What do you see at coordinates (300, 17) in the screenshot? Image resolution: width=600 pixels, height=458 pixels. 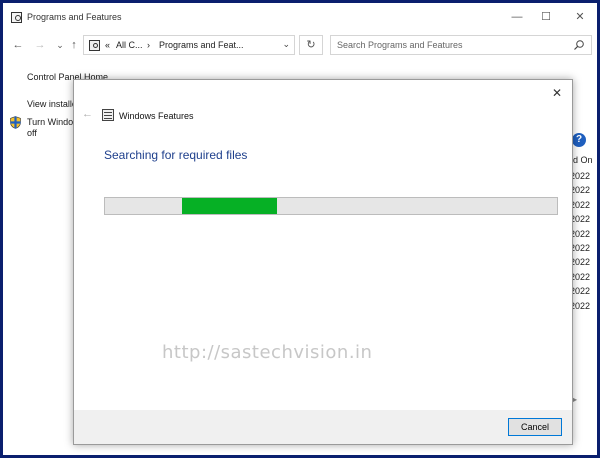 I see `title-bar: Programs and Features — ☐ ✕` at bounding box center [300, 17].